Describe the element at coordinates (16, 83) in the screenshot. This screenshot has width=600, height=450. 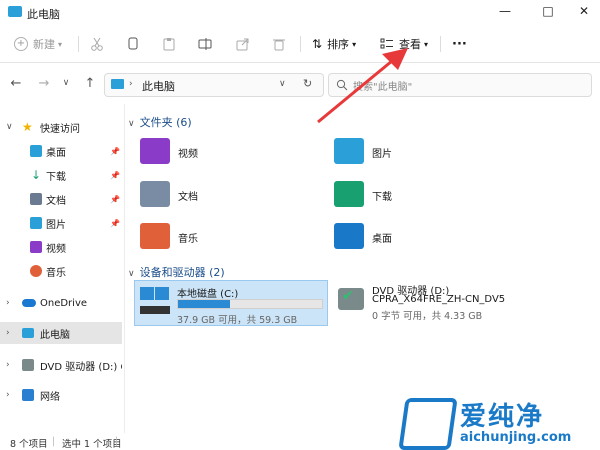
I see `back-arrow-icon: ←` at that location.